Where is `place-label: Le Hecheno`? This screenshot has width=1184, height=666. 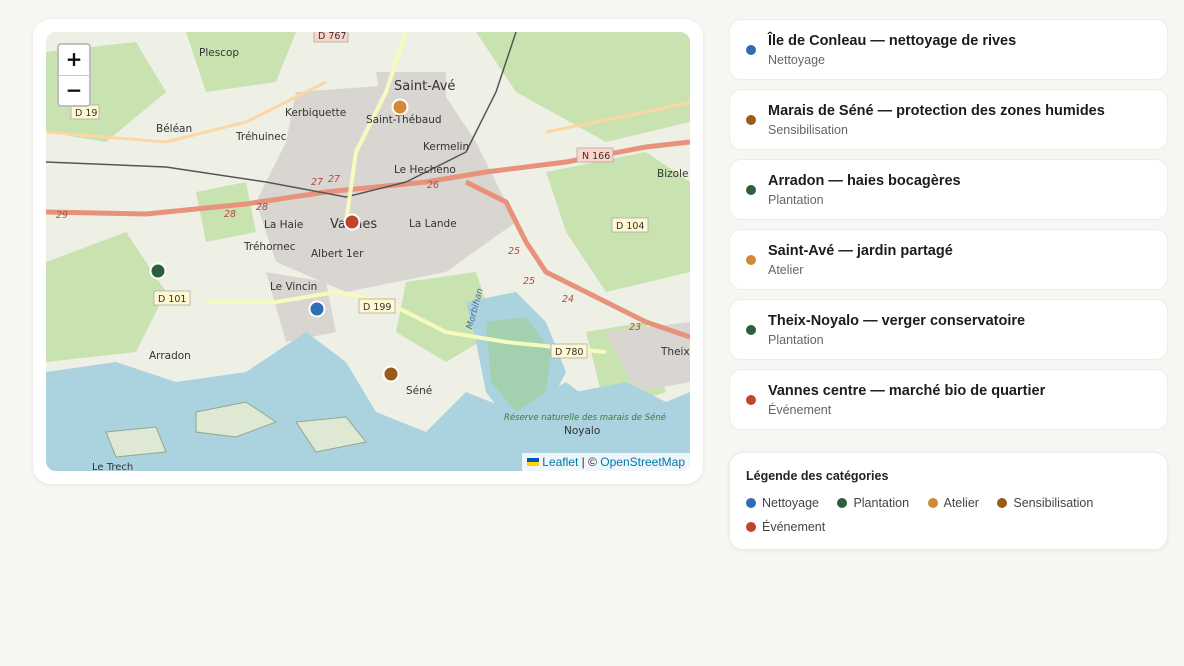
place-label: Le Hecheno is located at coordinates (425, 170).